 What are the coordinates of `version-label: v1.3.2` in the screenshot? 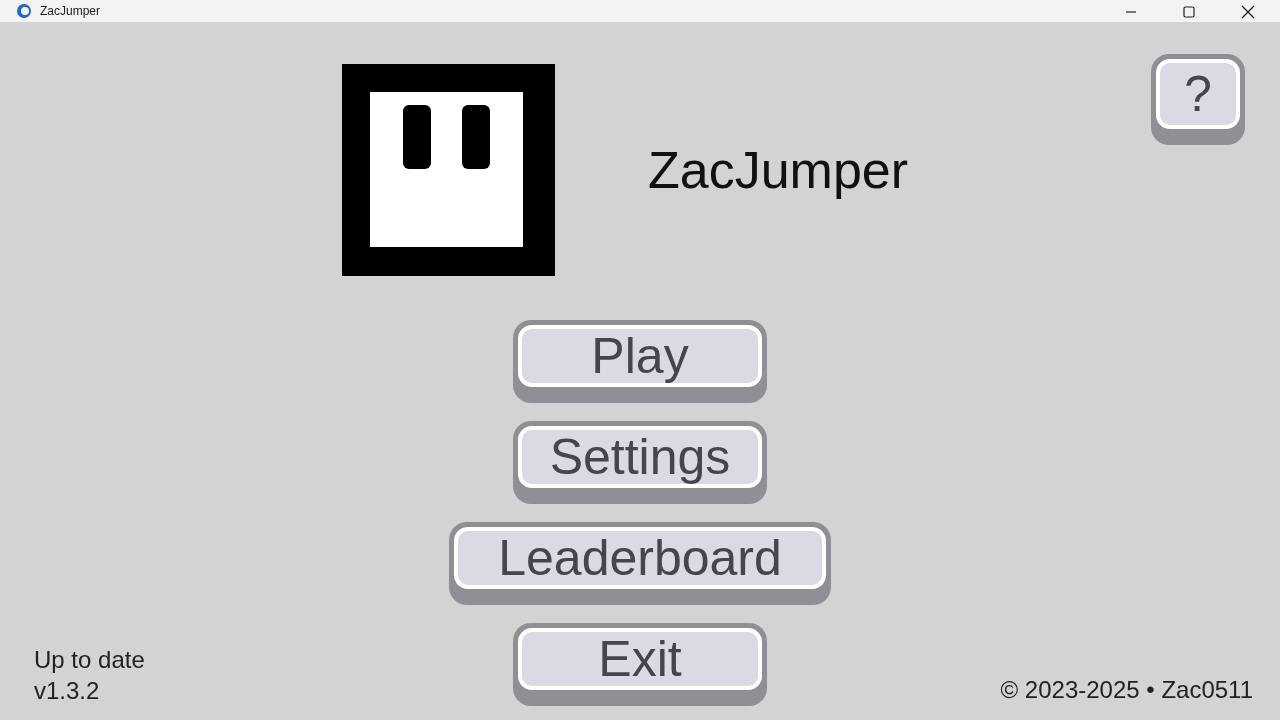 It's located at (67, 691).